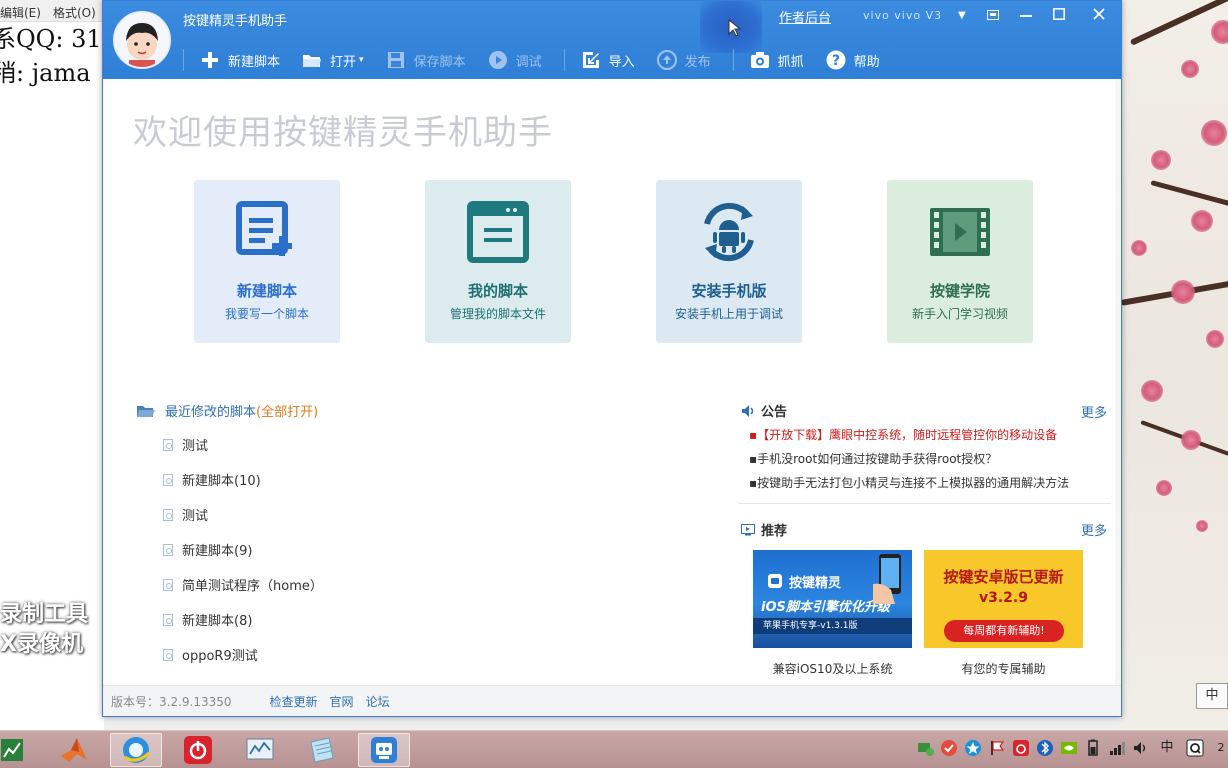  Describe the element at coordinates (997, 748) in the screenshot. I see `tray-flag-icon` at that location.